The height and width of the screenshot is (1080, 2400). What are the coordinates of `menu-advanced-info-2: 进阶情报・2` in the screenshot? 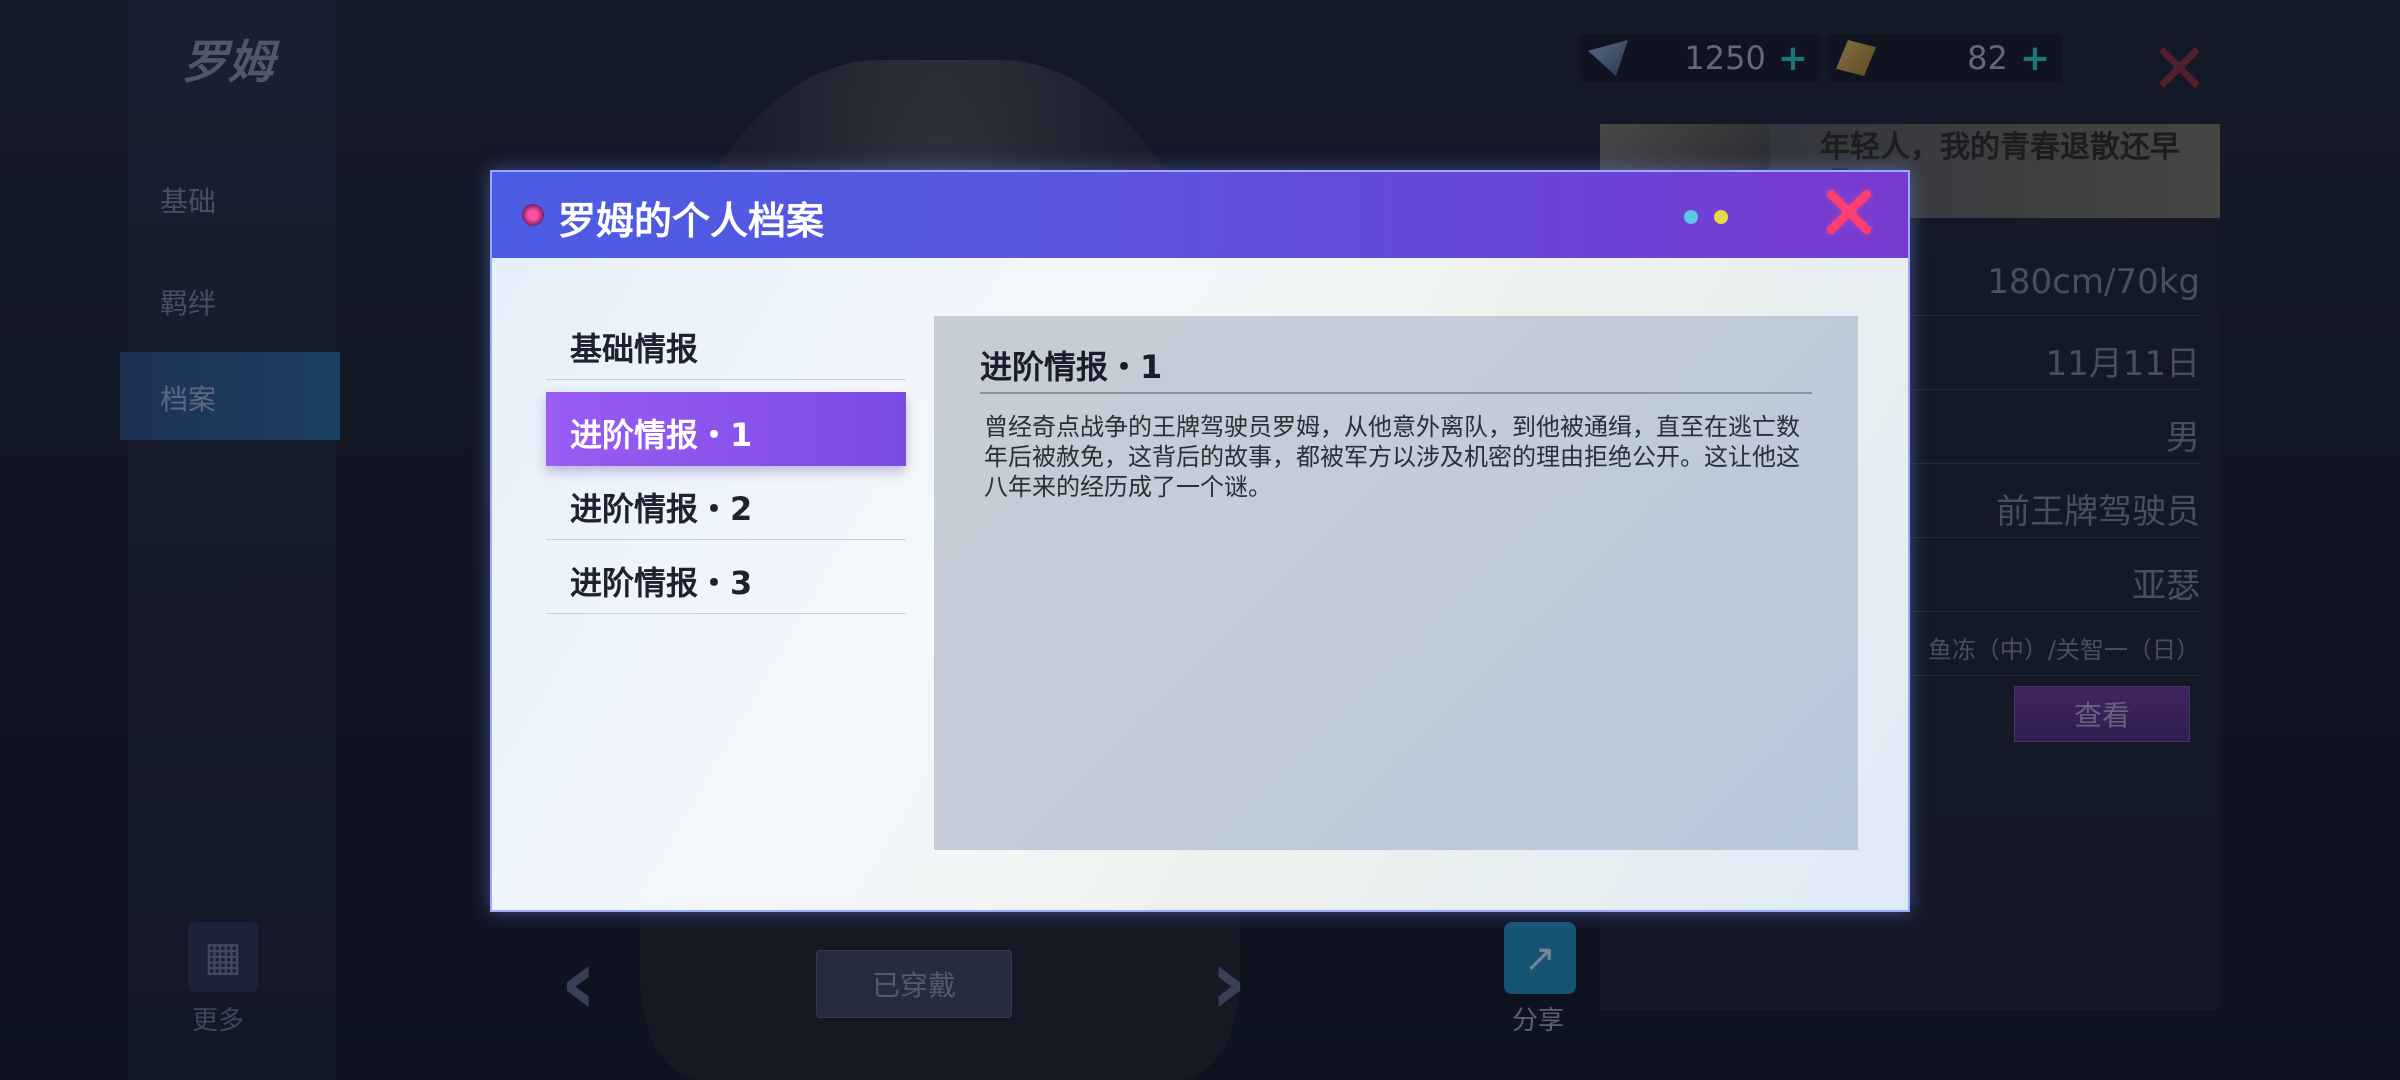 It's located at (726, 503).